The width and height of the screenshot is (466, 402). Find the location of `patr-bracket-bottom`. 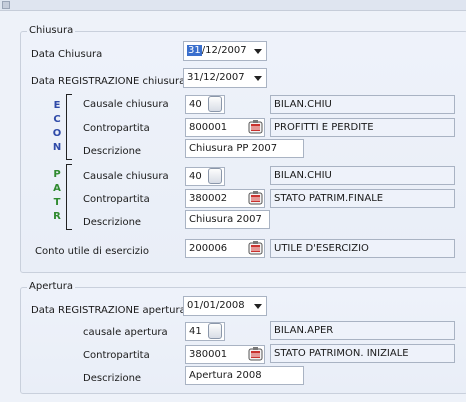

patr-bracket-bottom is located at coordinates (69, 229).